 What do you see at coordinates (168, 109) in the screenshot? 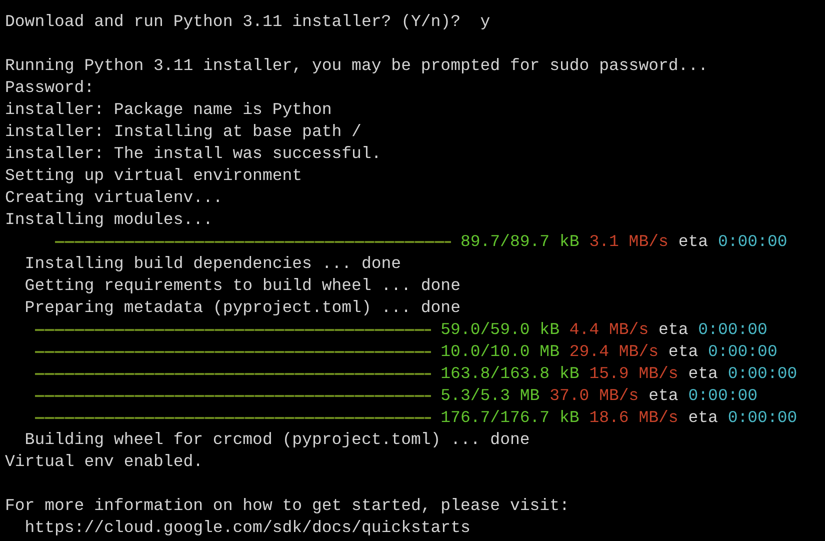
I see `output-line: installer: Package name is Python` at bounding box center [168, 109].